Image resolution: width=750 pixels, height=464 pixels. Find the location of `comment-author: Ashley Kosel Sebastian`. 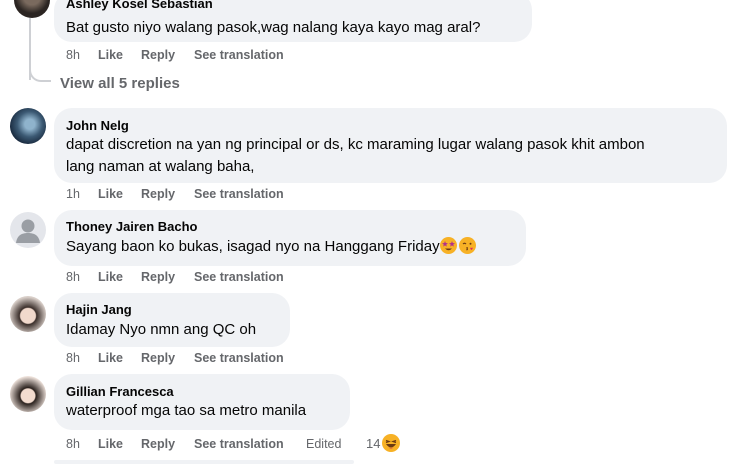

comment-author: Ashley Kosel Sebastian is located at coordinates (139, 5).